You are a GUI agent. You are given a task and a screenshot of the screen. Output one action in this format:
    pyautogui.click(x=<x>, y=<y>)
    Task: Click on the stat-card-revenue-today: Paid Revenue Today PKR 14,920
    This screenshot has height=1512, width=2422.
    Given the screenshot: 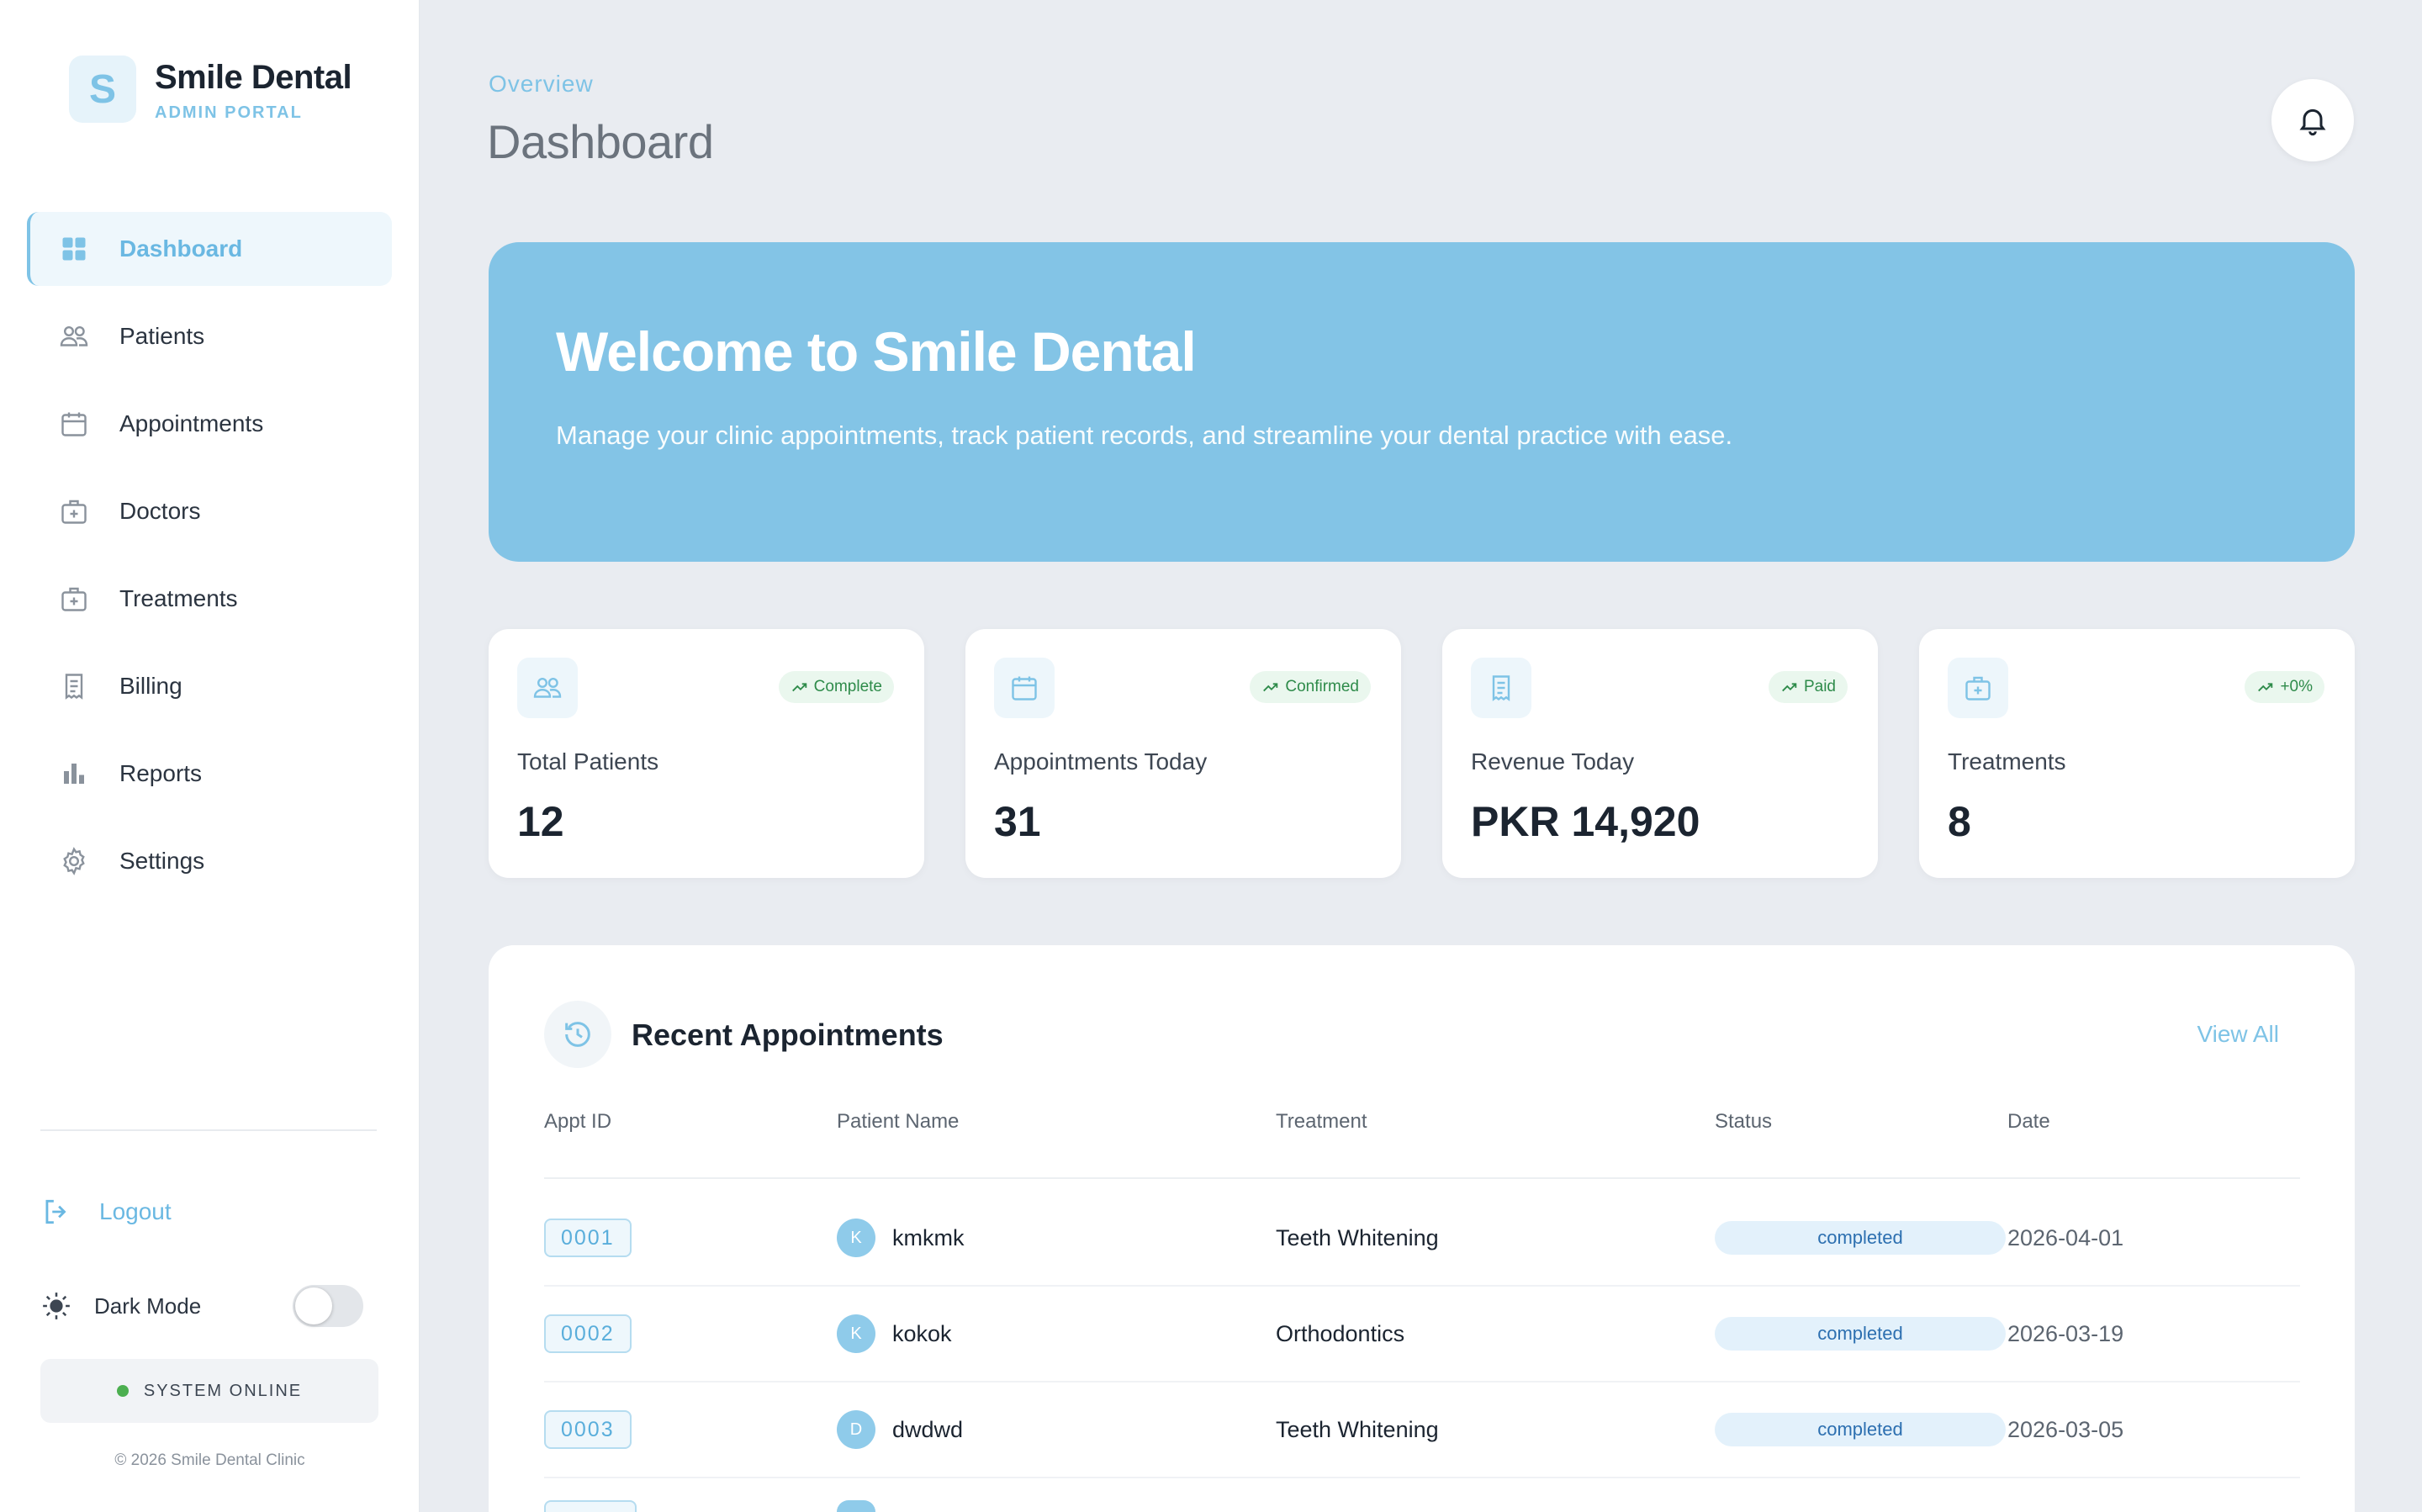 What is the action you would take?
    pyautogui.click(x=1660, y=753)
    